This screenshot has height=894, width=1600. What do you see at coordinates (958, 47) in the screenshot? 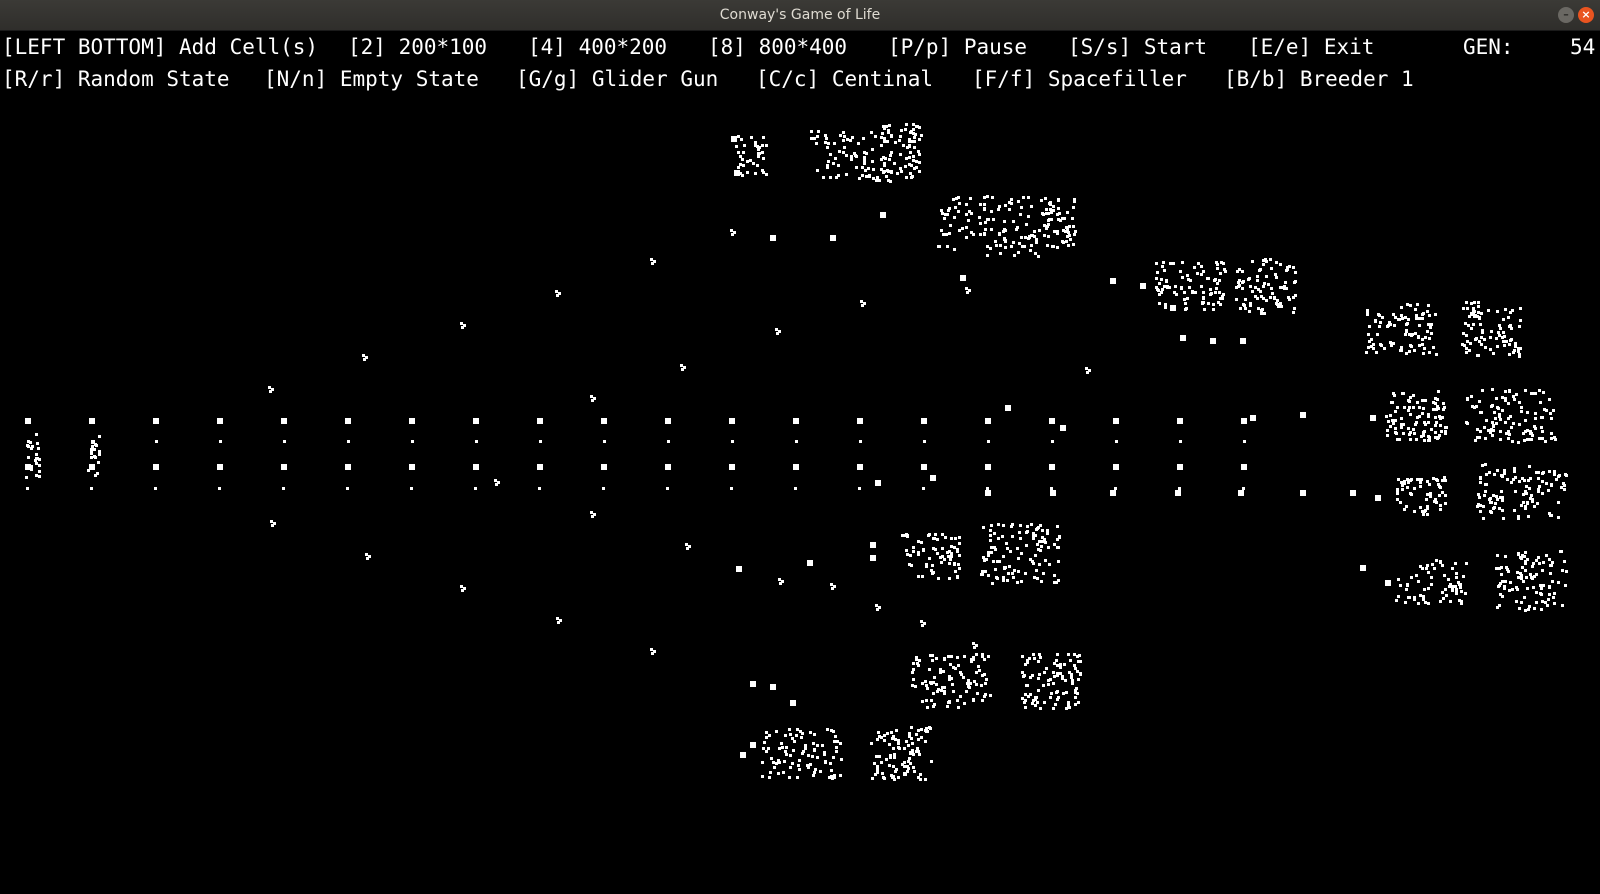
I see `hud-pause: [P/p] Pause` at bounding box center [958, 47].